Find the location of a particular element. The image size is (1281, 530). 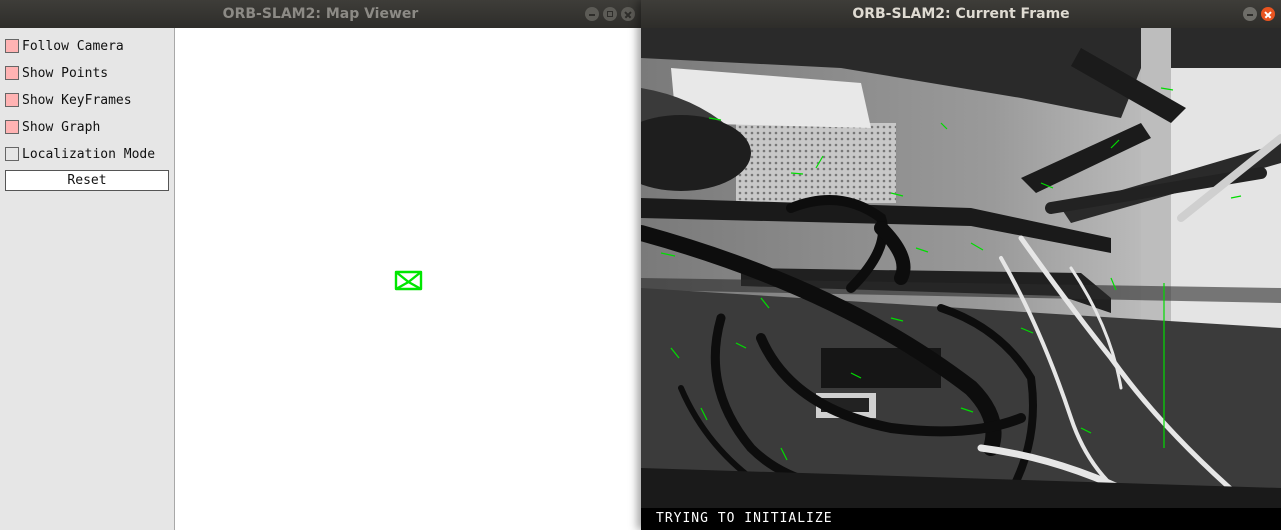

checkbox-label: Show Graph is located at coordinates (61, 127).